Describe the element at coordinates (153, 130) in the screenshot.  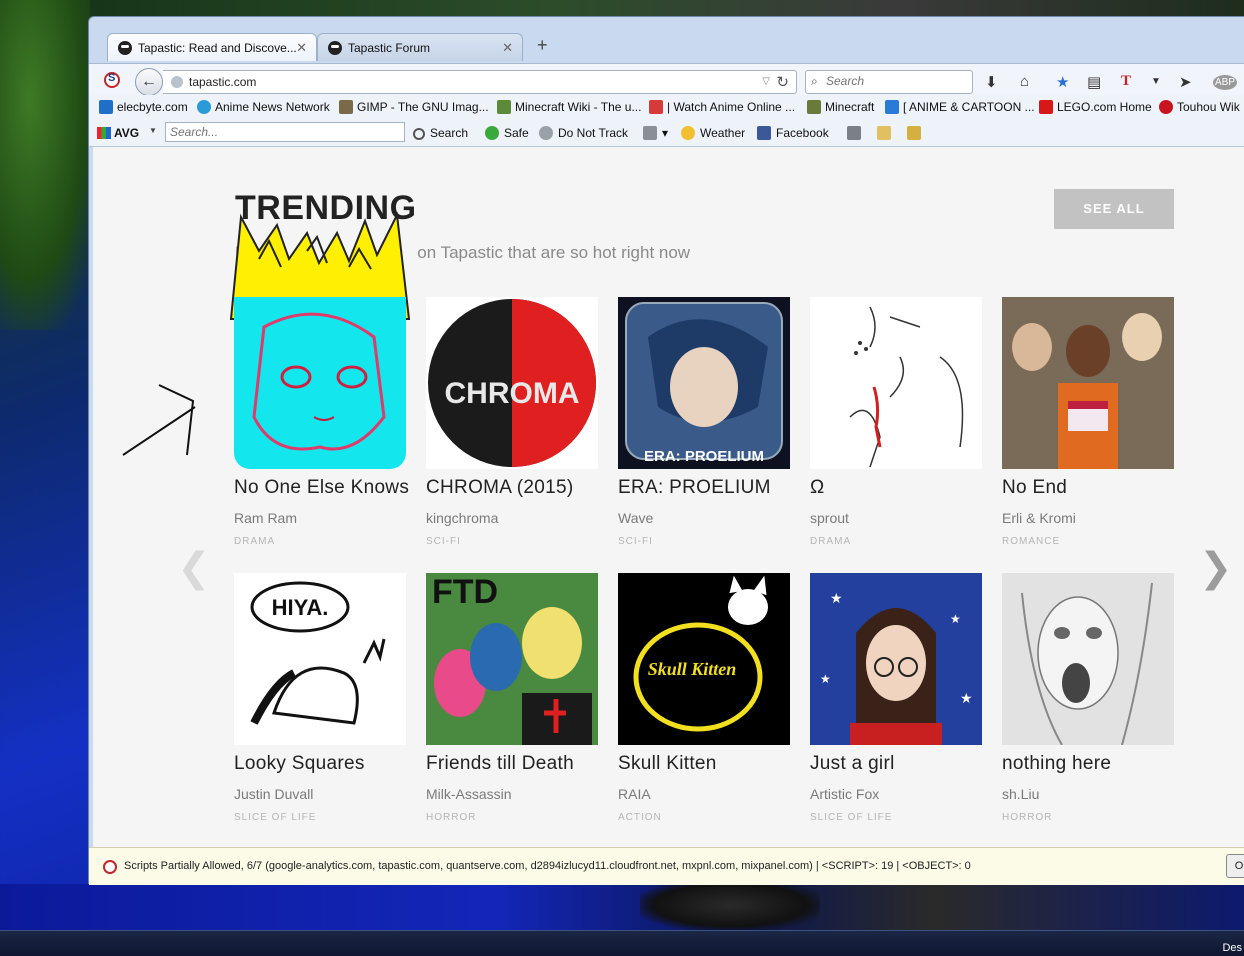
I see `avg-dropdown-icon: ▼` at that location.